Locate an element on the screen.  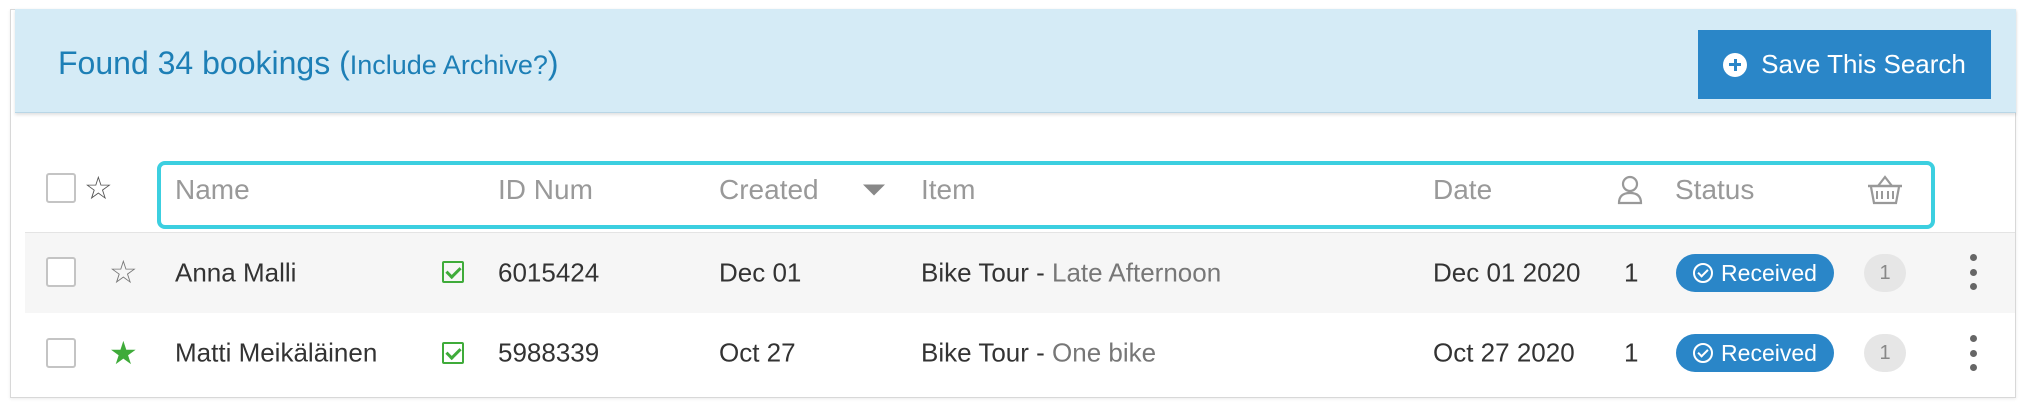
booking-name: Matti Meikäläinen is located at coordinates (276, 353).